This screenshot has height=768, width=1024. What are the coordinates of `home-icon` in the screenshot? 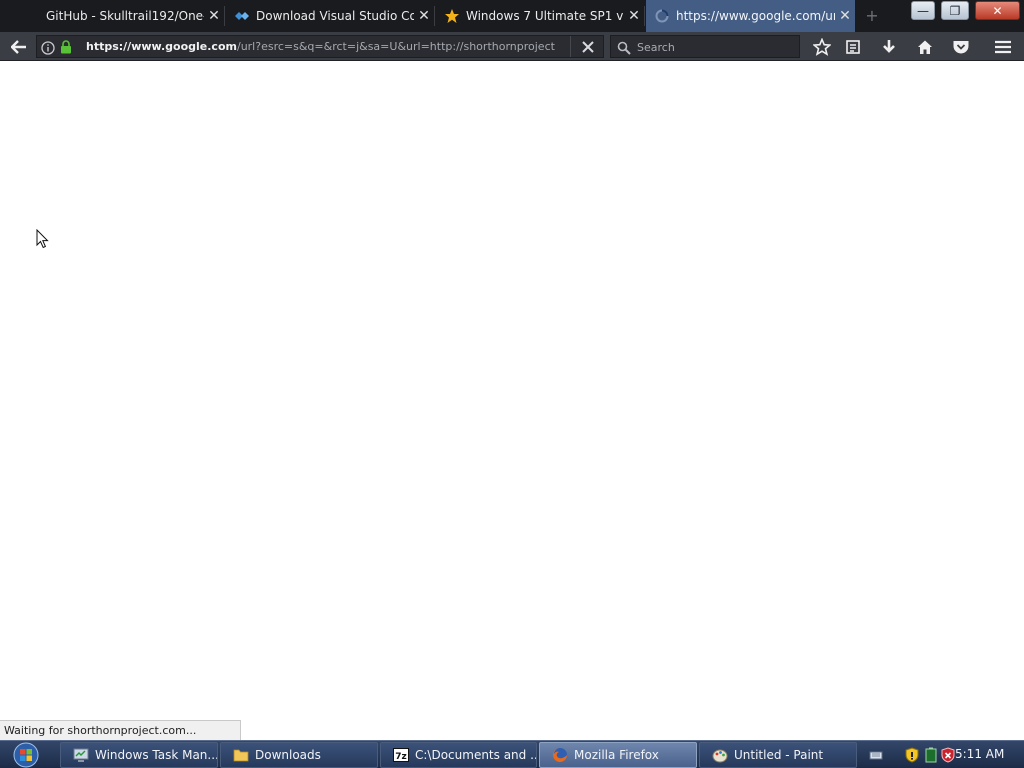 It's located at (925, 47).